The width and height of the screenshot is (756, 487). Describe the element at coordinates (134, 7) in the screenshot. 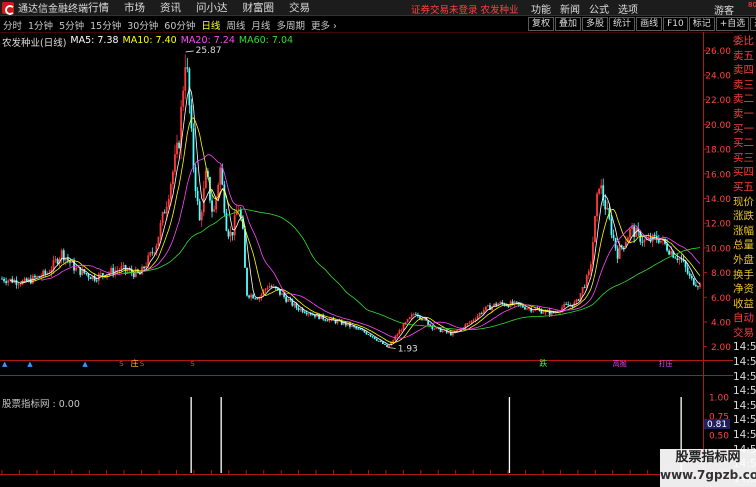

I see `menu-item-market: 市场` at that location.